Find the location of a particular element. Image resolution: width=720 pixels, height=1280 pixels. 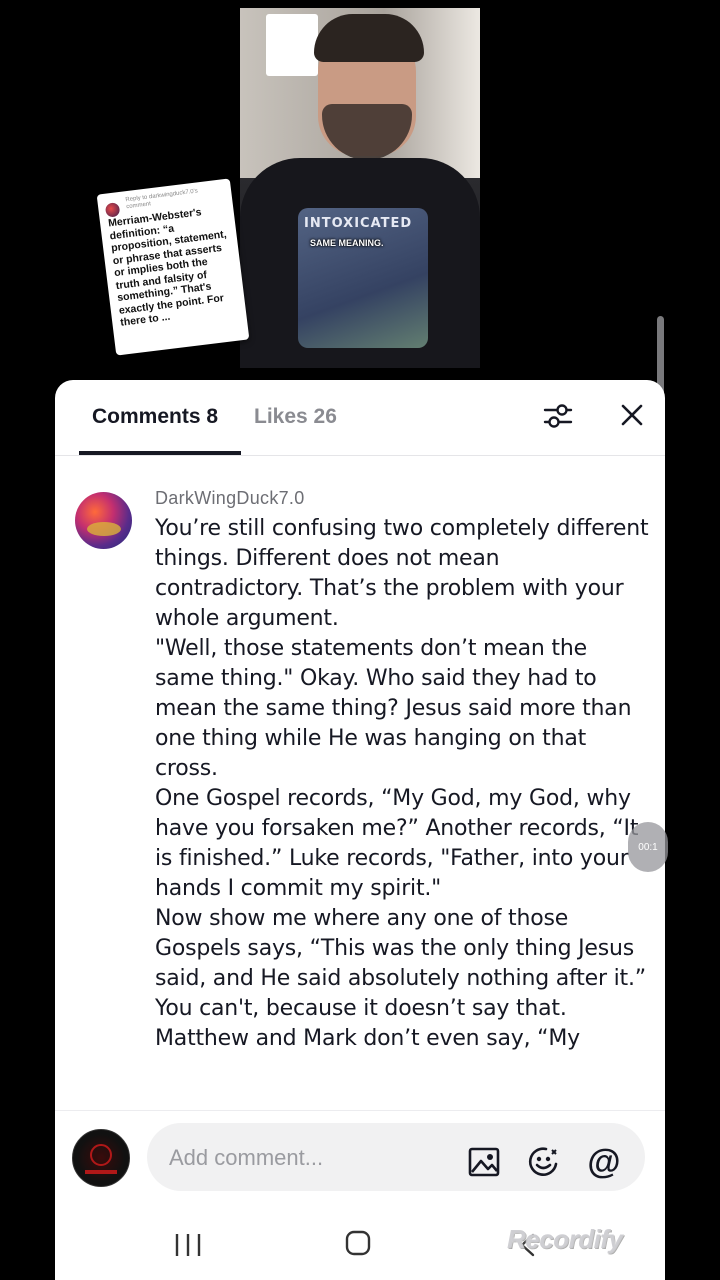

comment-paragraph: Matthew and Mark don’t even say, “My is located at coordinates (367, 1038).